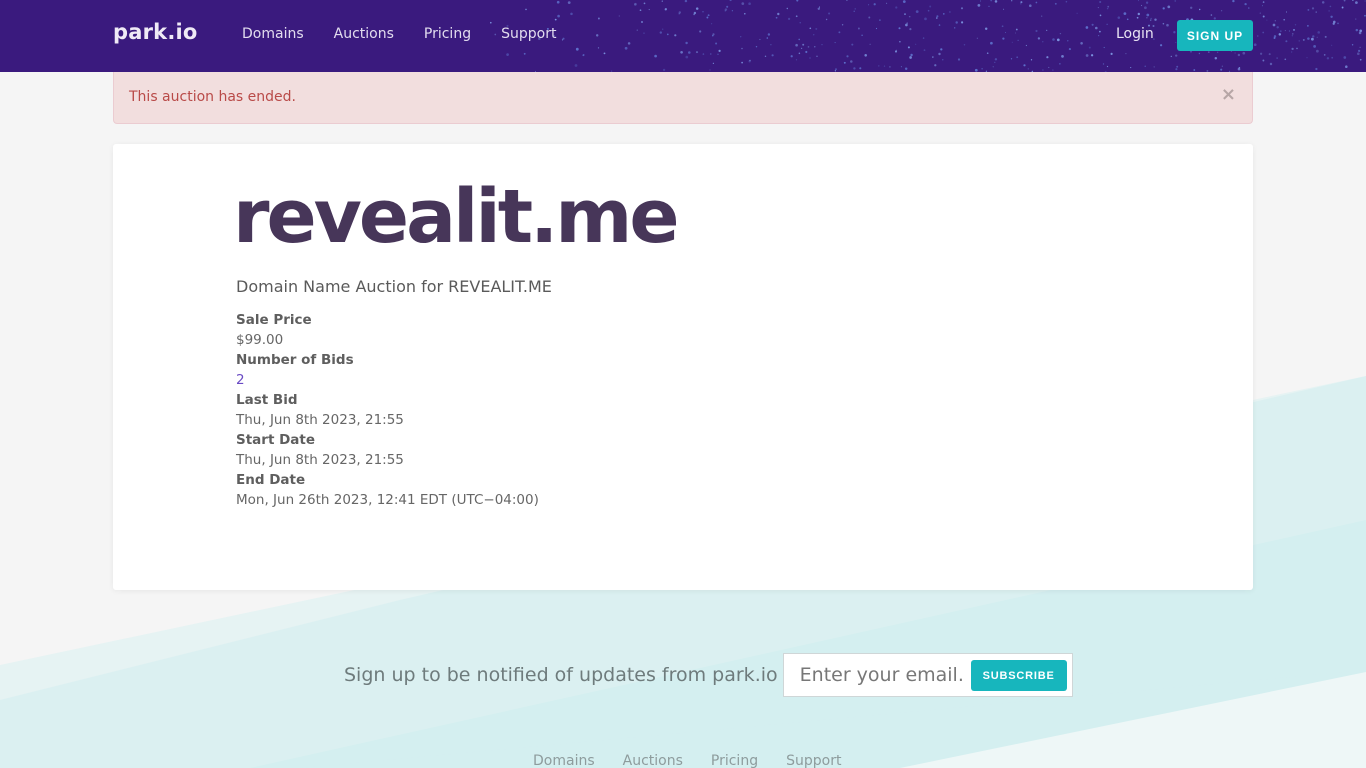 The image size is (1366, 768). Describe the element at coordinates (564, 760) in the screenshot. I see `footer-link-domains: Domains` at that location.